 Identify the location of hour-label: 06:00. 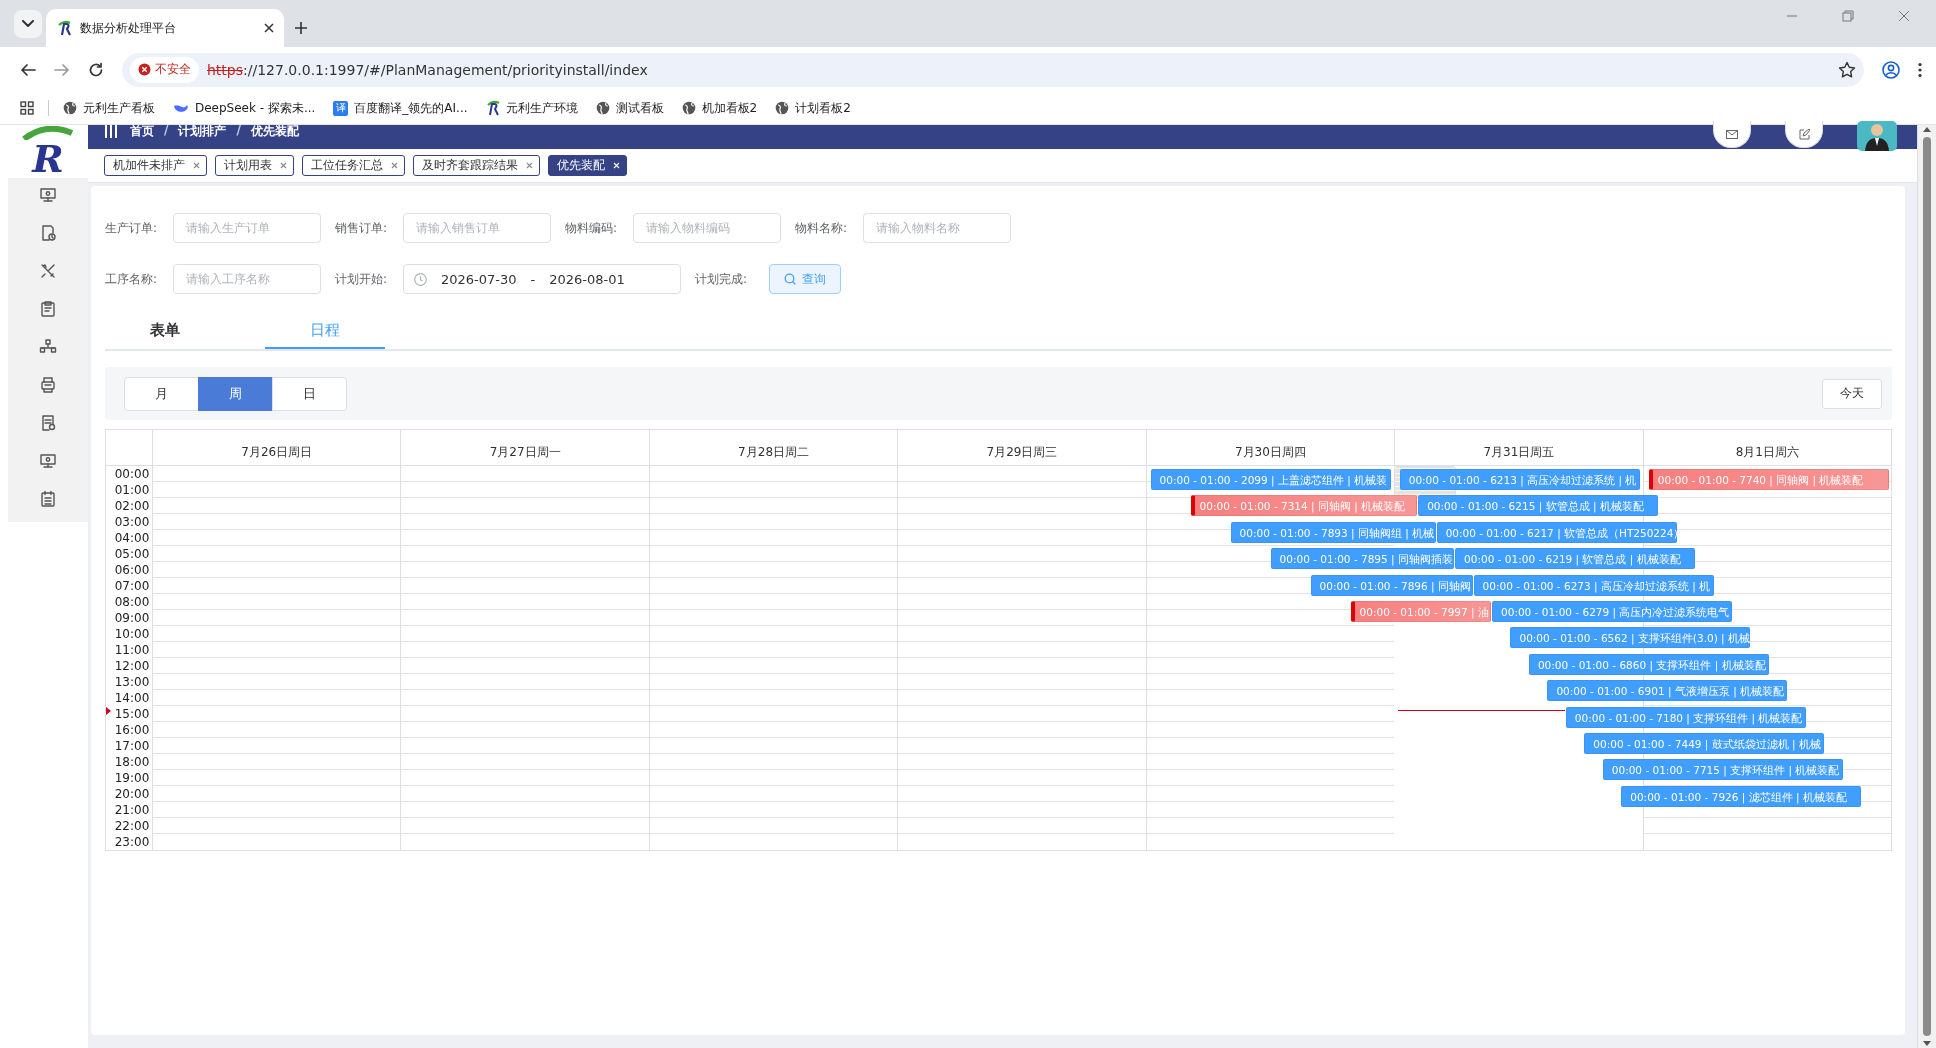
(132, 570).